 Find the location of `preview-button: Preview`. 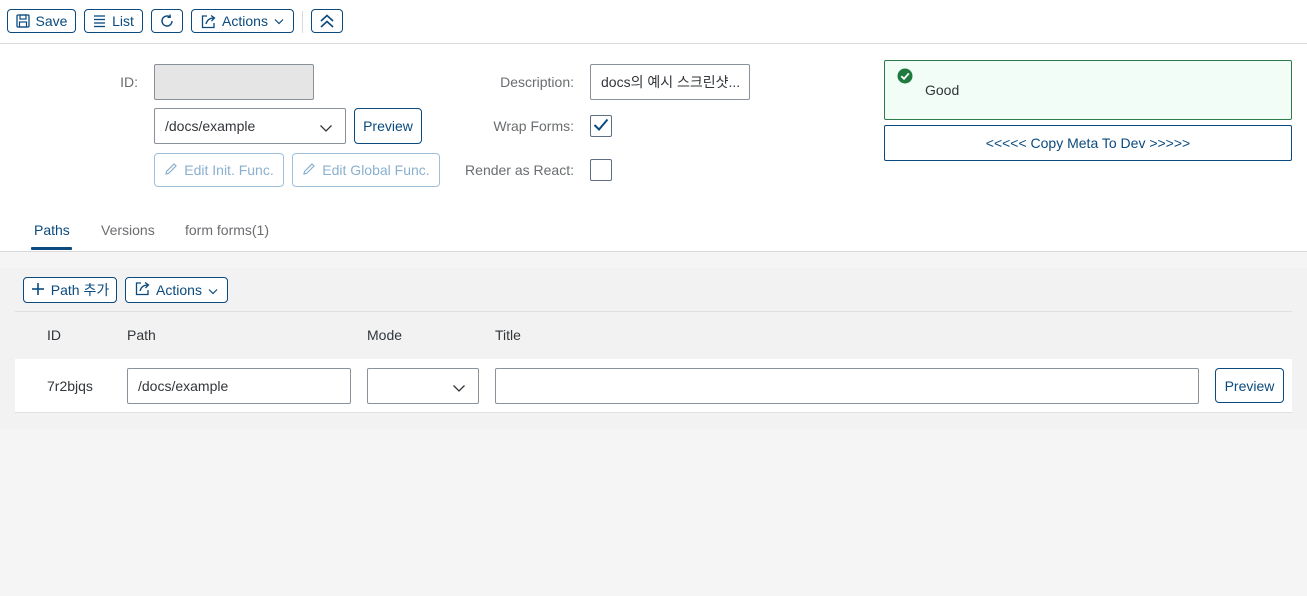

preview-button: Preview is located at coordinates (388, 126).